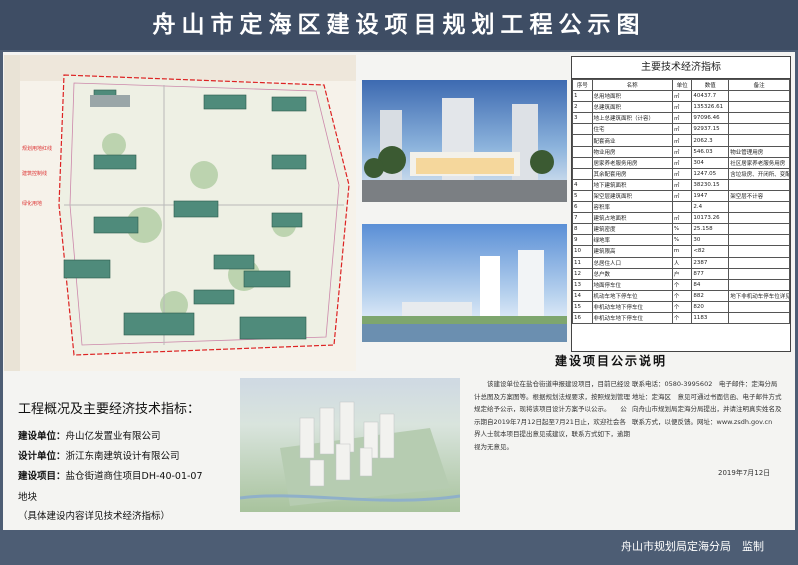 The width and height of the screenshot is (798, 565). I want to click on table-cell: 84, so click(710, 284).